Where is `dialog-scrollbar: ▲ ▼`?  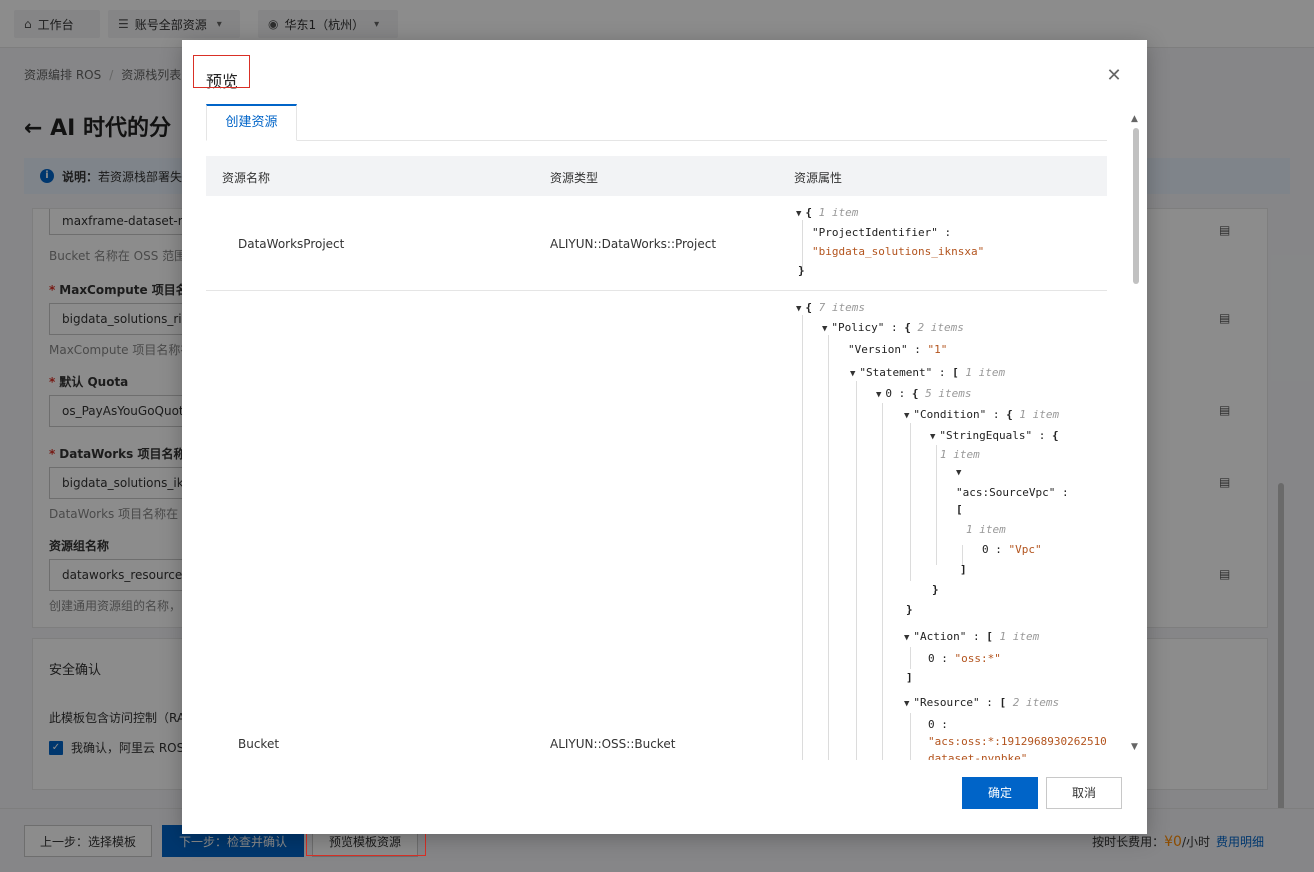
dialog-scrollbar: ▲ ▼ is located at coordinates (1136, 459).